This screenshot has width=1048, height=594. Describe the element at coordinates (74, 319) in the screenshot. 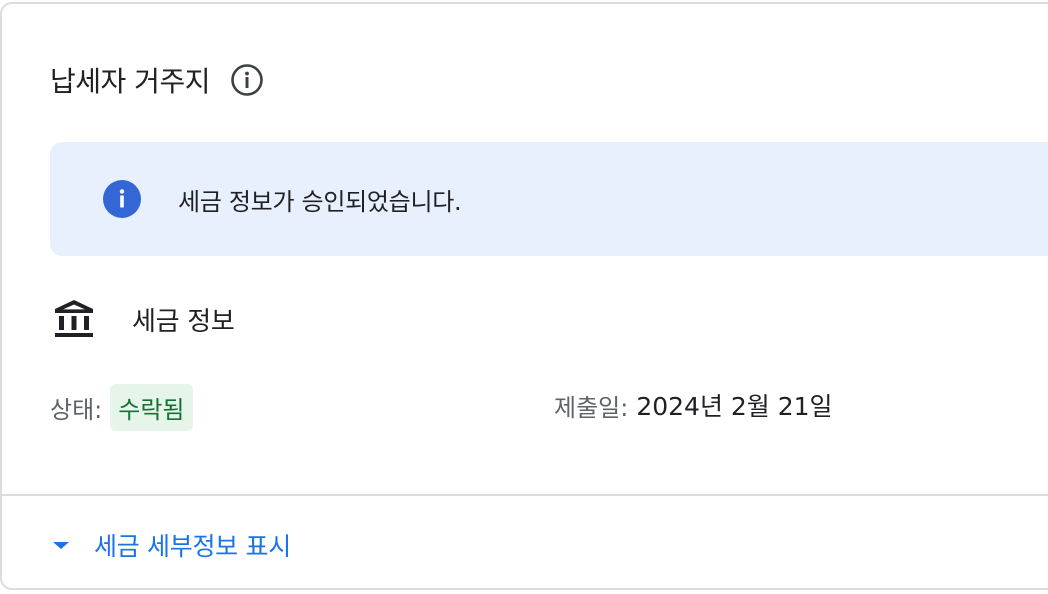

I see `bank-icon` at that location.